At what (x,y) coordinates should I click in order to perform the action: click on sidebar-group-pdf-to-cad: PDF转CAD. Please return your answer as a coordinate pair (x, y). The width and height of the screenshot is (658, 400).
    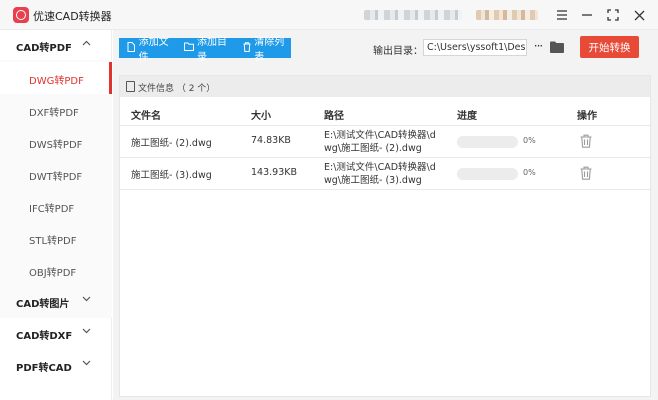
    Looking at the image, I should click on (56, 366).